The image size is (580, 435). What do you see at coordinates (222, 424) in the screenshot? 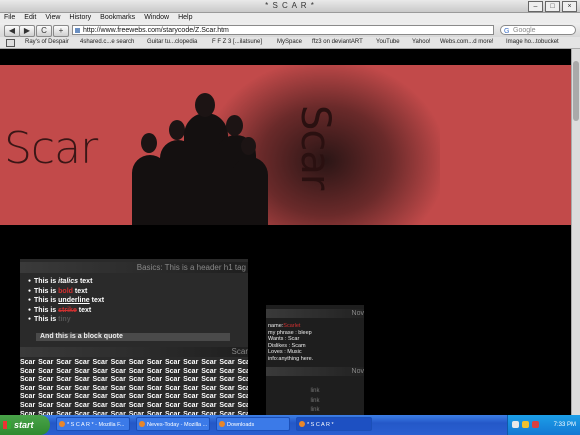
I see `downloads-icon` at bounding box center [222, 424].